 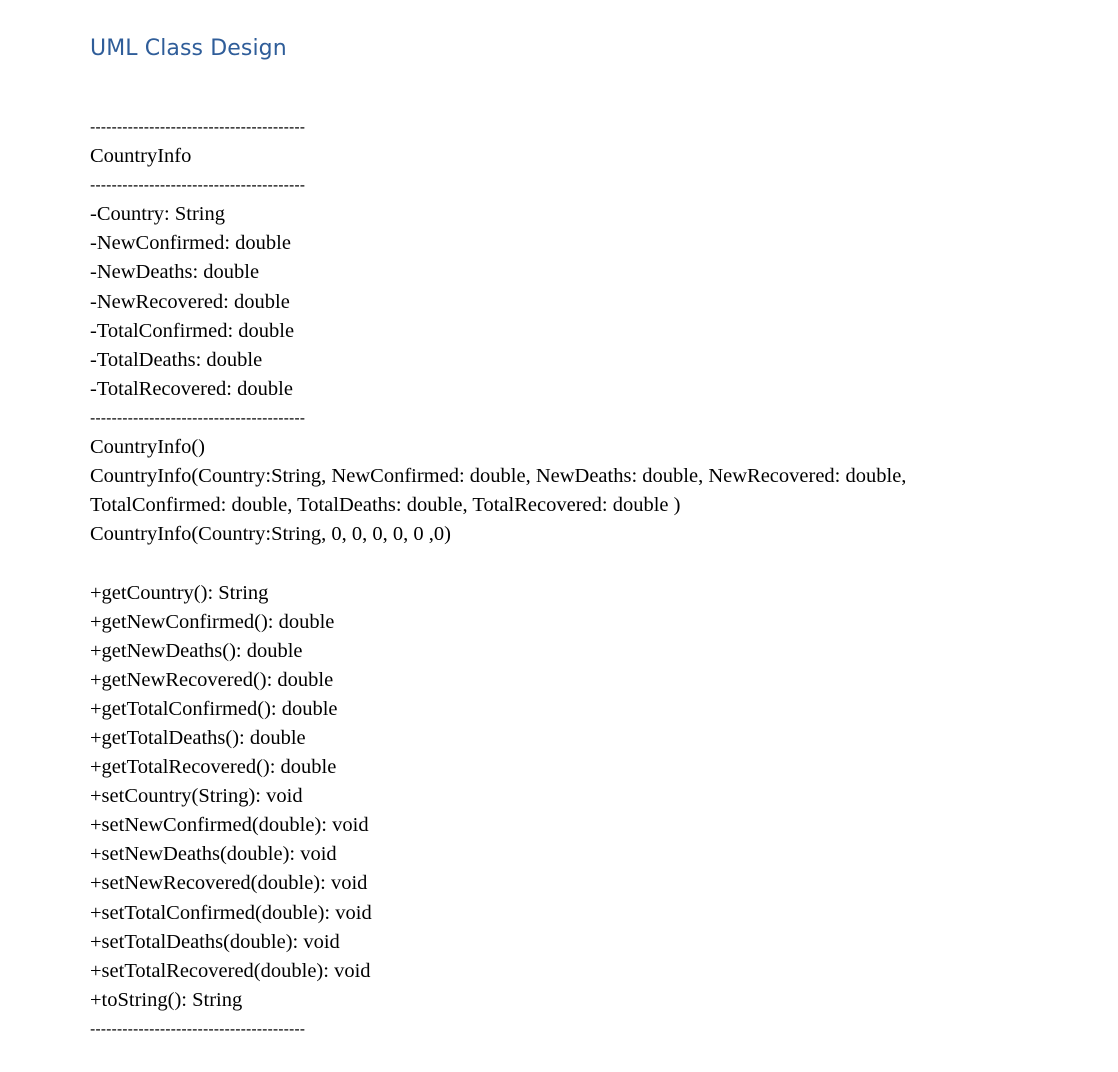 I want to click on method-line: +getNewRecovered(): double, so click(x=212, y=679).